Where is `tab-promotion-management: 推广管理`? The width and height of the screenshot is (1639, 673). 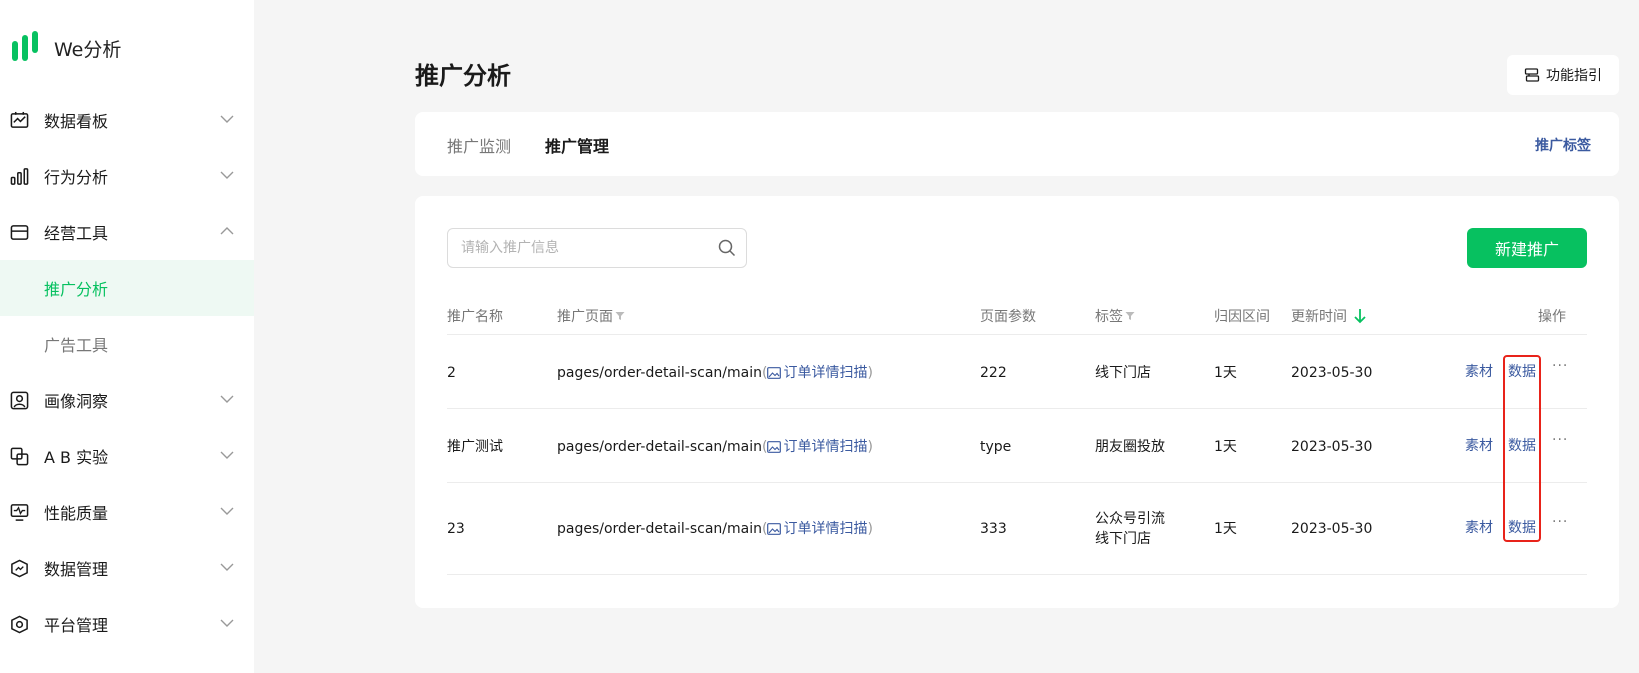
tab-promotion-management: 推广管理 is located at coordinates (577, 145).